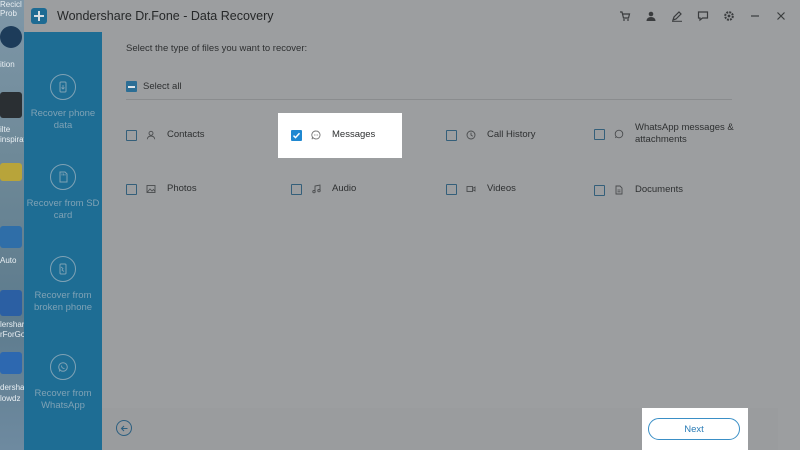  Describe the element at coordinates (11, 172) in the screenshot. I see `folder-icon` at that location.